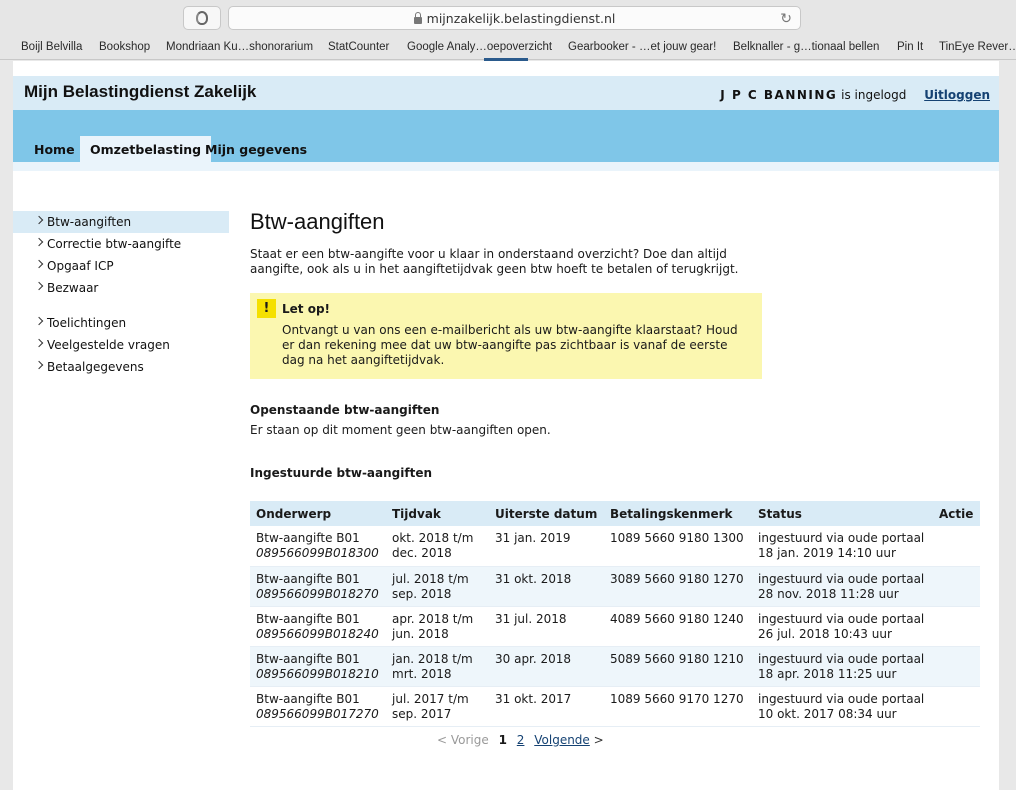 This screenshot has height=790, width=1016. What do you see at coordinates (910, 47) in the screenshot?
I see `bookmark-item: Pin It` at bounding box center [910, 47].